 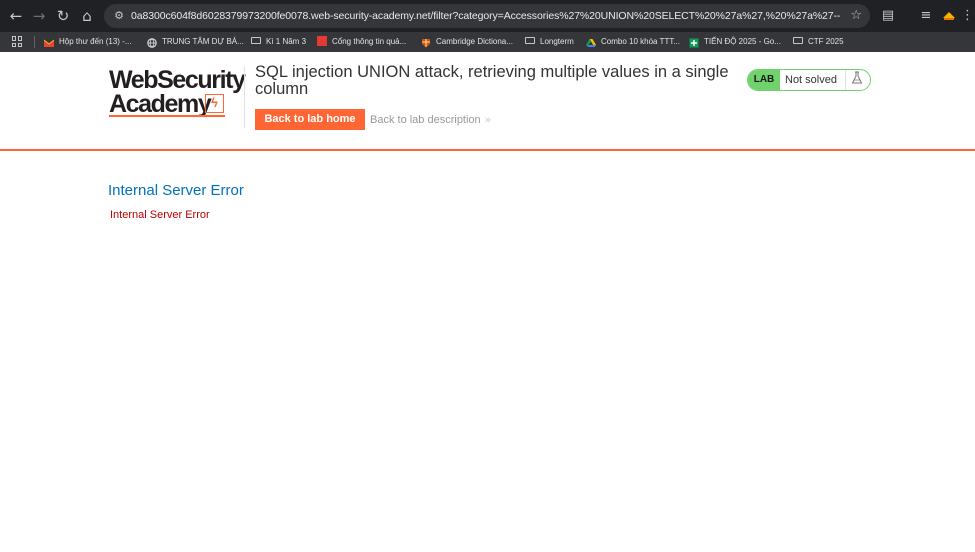 What do you see at coordinates (167, 116) in the screenshot?
I see `logo-underline` at bounding box center [167, 116].